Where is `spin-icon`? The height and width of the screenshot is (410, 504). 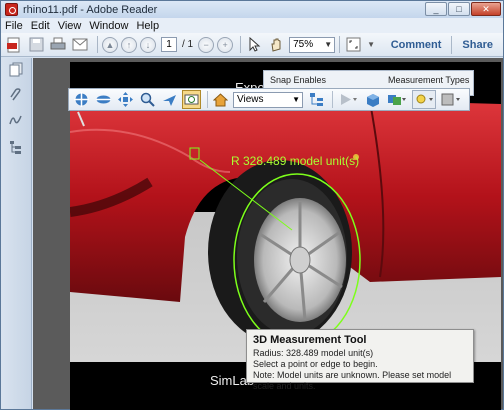
spin-icon is located at coordinates (103, 99).